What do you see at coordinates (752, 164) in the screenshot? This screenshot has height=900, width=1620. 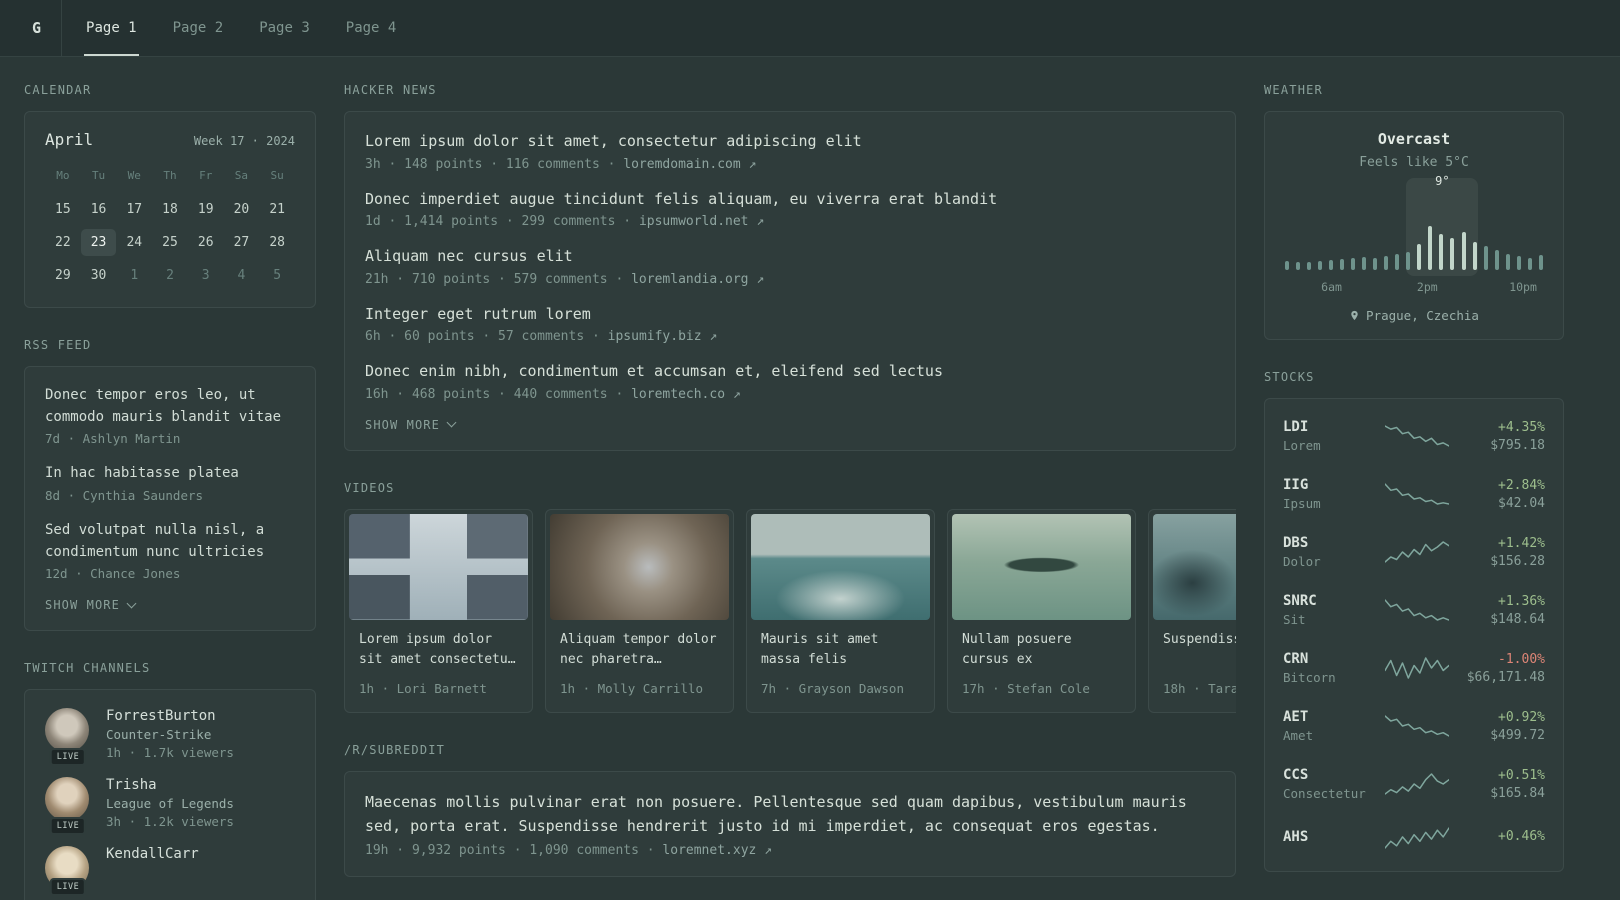 I see `external-link-icon: ↗` at bounding box center [752, 164].